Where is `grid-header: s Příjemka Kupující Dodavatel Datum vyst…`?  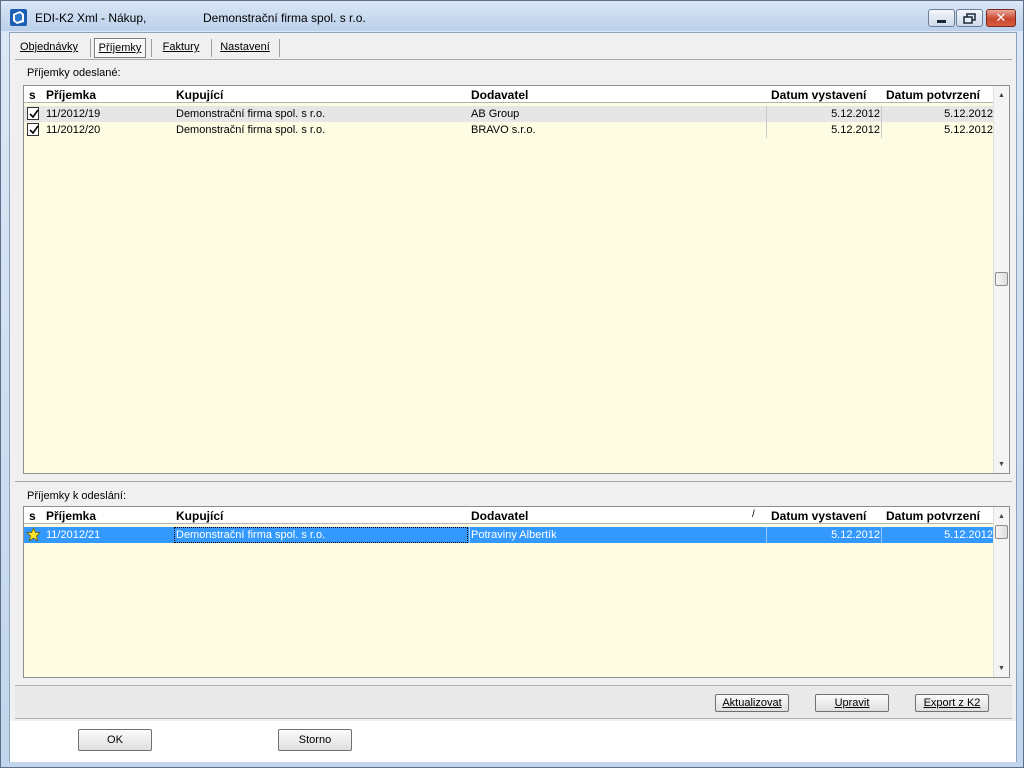 grid-header: s Příjemka Kupující Dodavatel Datum vyst… is located at coordinates (509, 94).